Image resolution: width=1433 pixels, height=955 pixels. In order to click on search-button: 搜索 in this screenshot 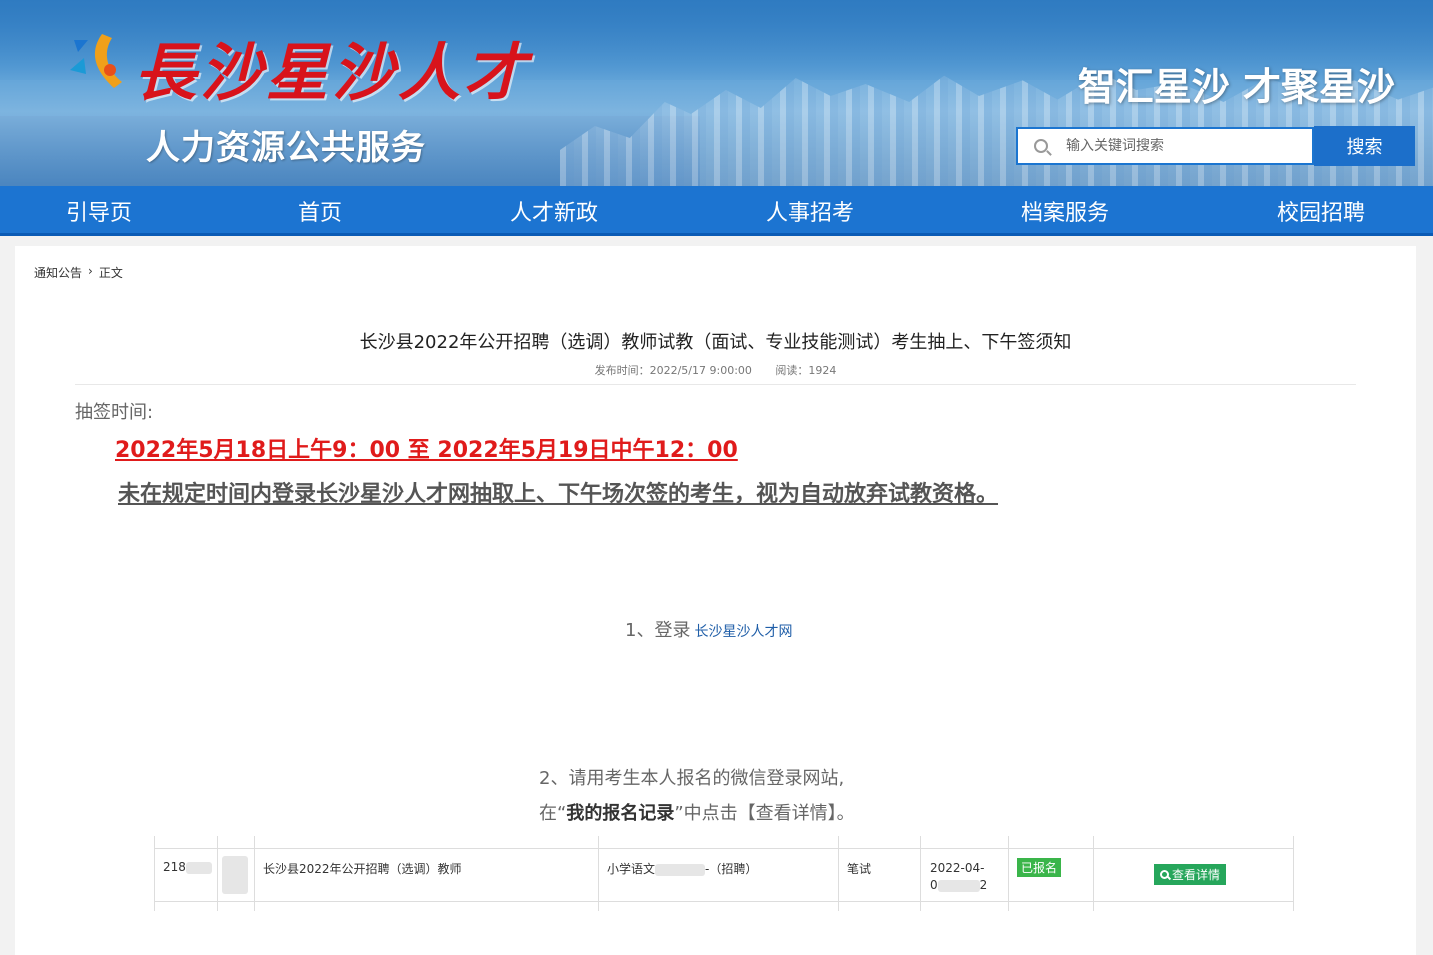, I will do `click(1364, 146)`.